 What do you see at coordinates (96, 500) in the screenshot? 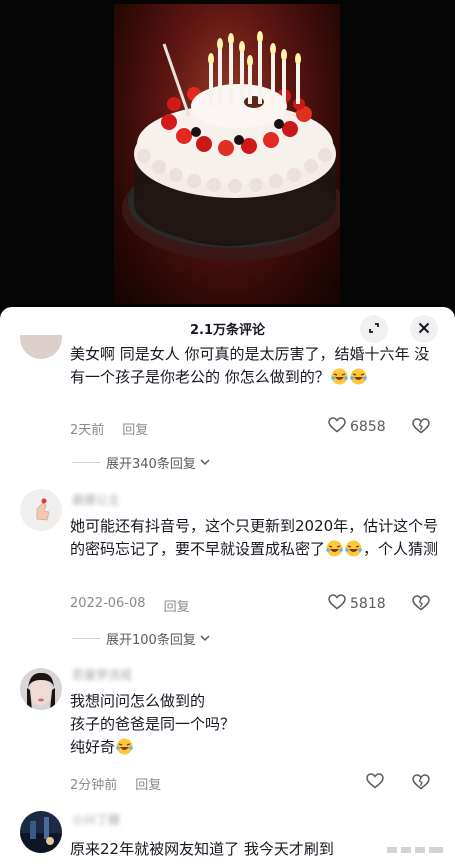
I see `comment-username: 晨娜公主` at bounding box center [96, 500].